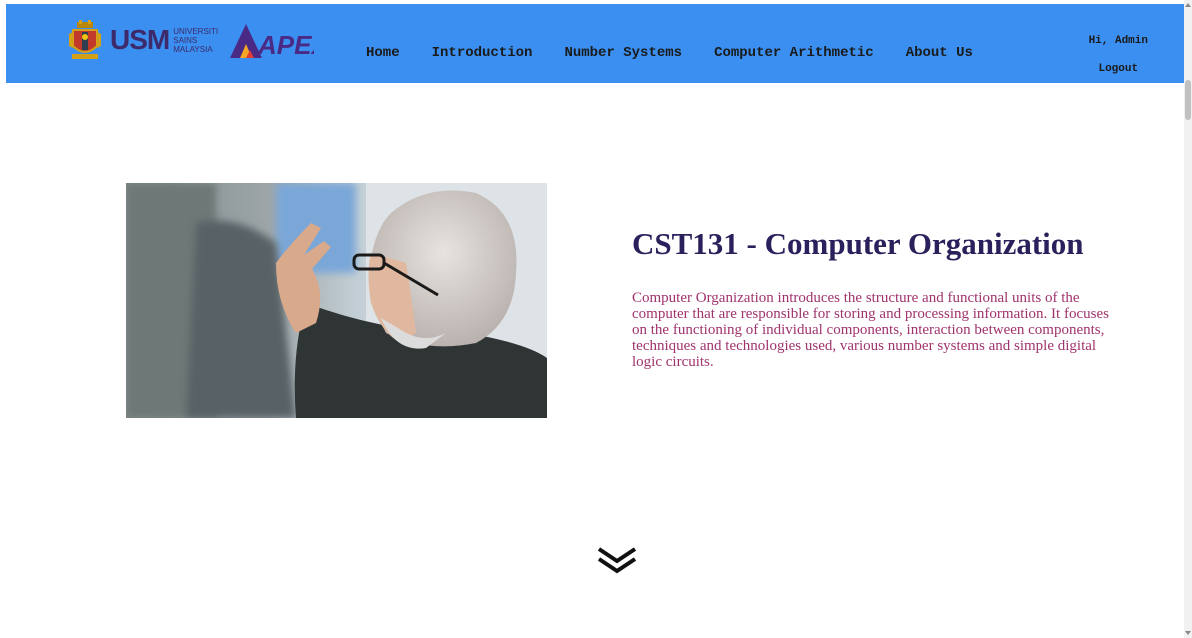 This screenshot has height=638, width=1192. Describe the element at coordinates (1188, 100) in the screenshot. I see `scroll-thumb` at that location.